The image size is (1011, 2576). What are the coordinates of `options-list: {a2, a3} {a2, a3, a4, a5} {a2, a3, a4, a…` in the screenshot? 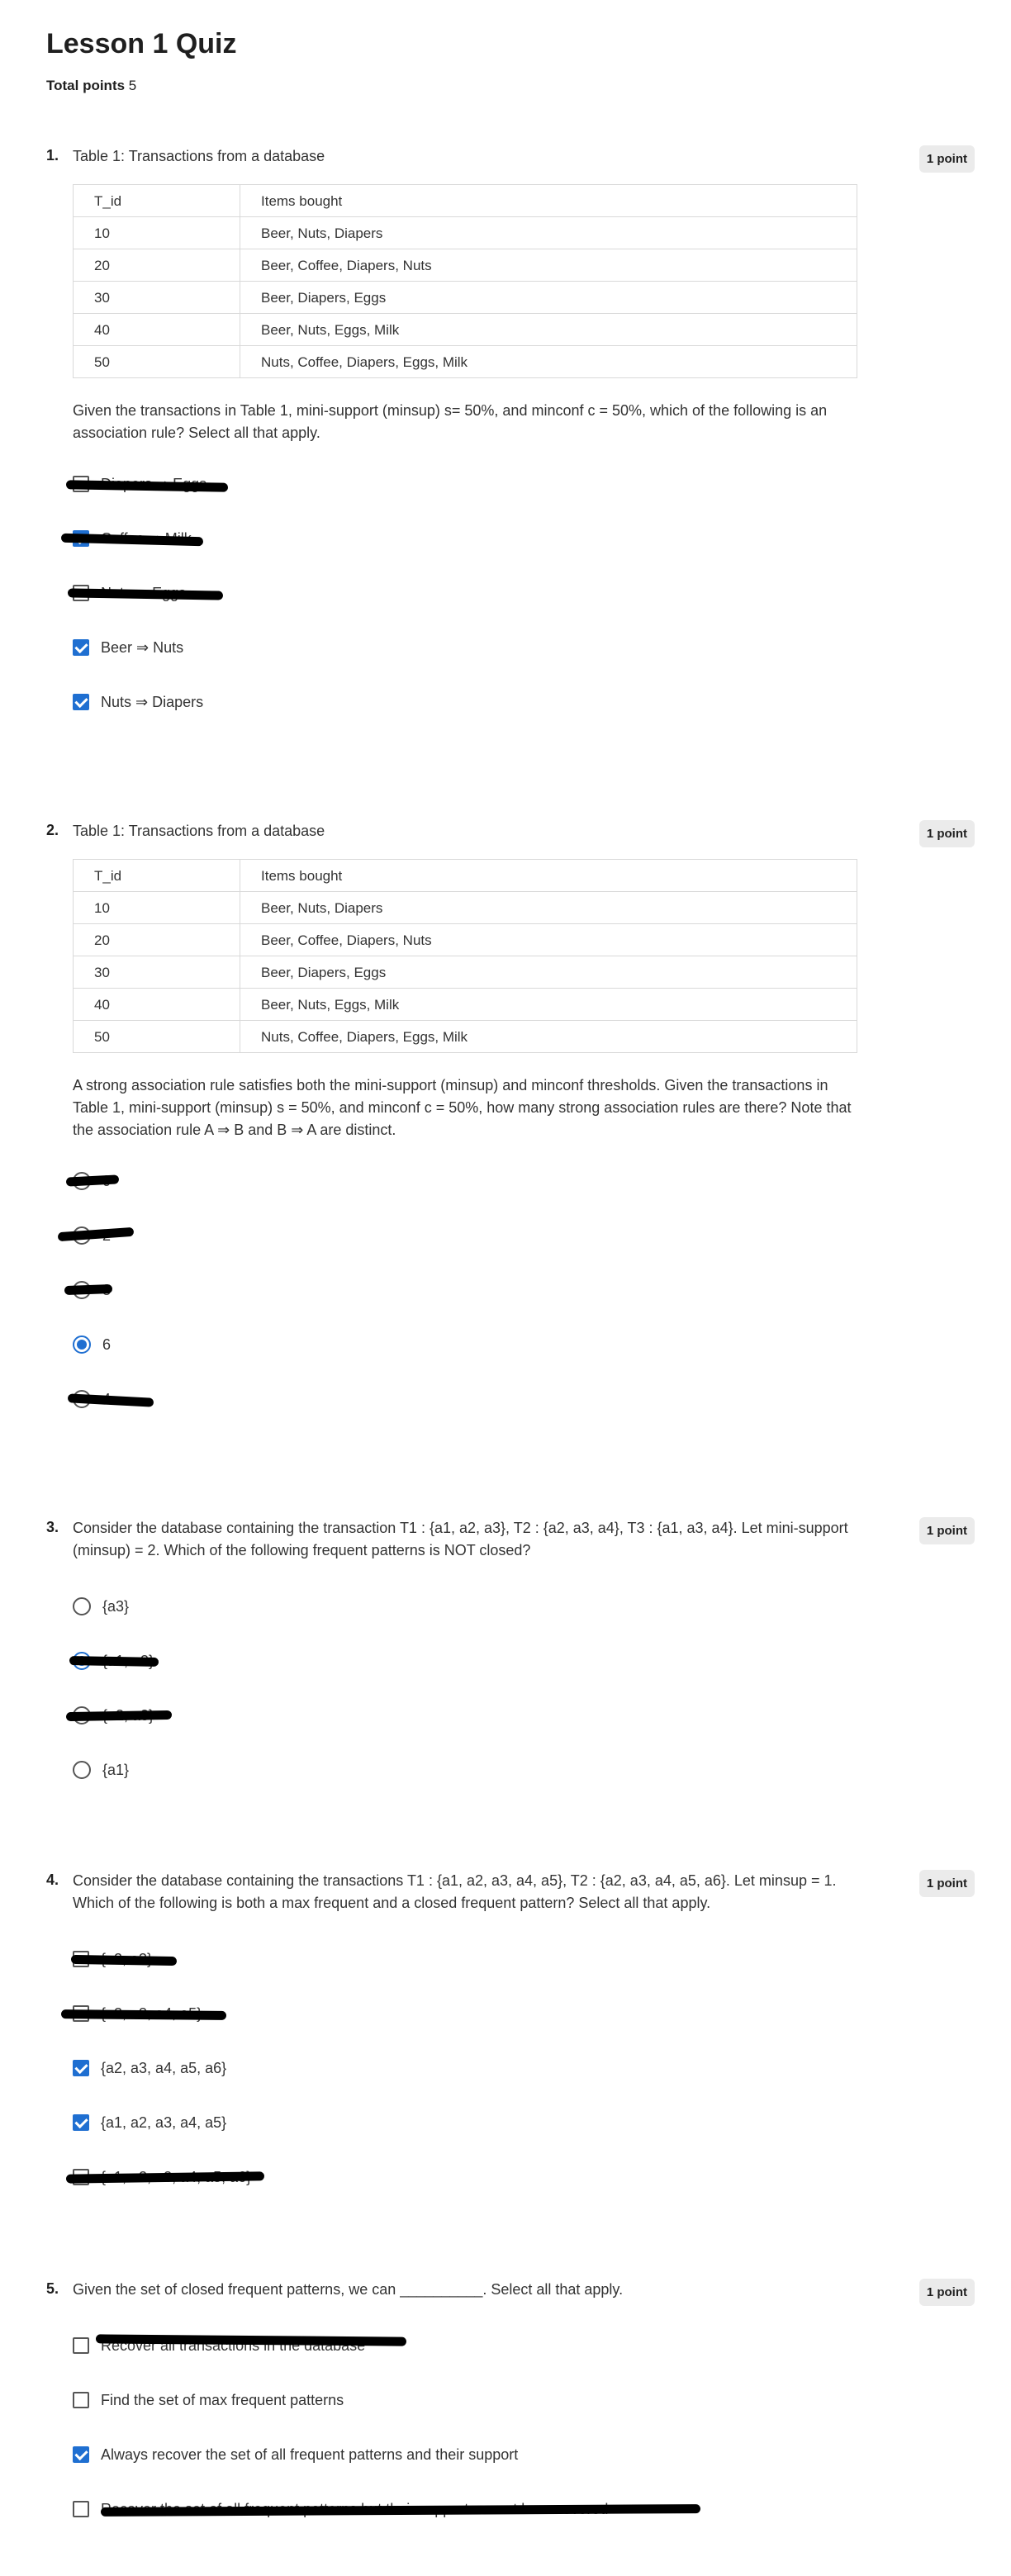 It's located at (463, 2083).